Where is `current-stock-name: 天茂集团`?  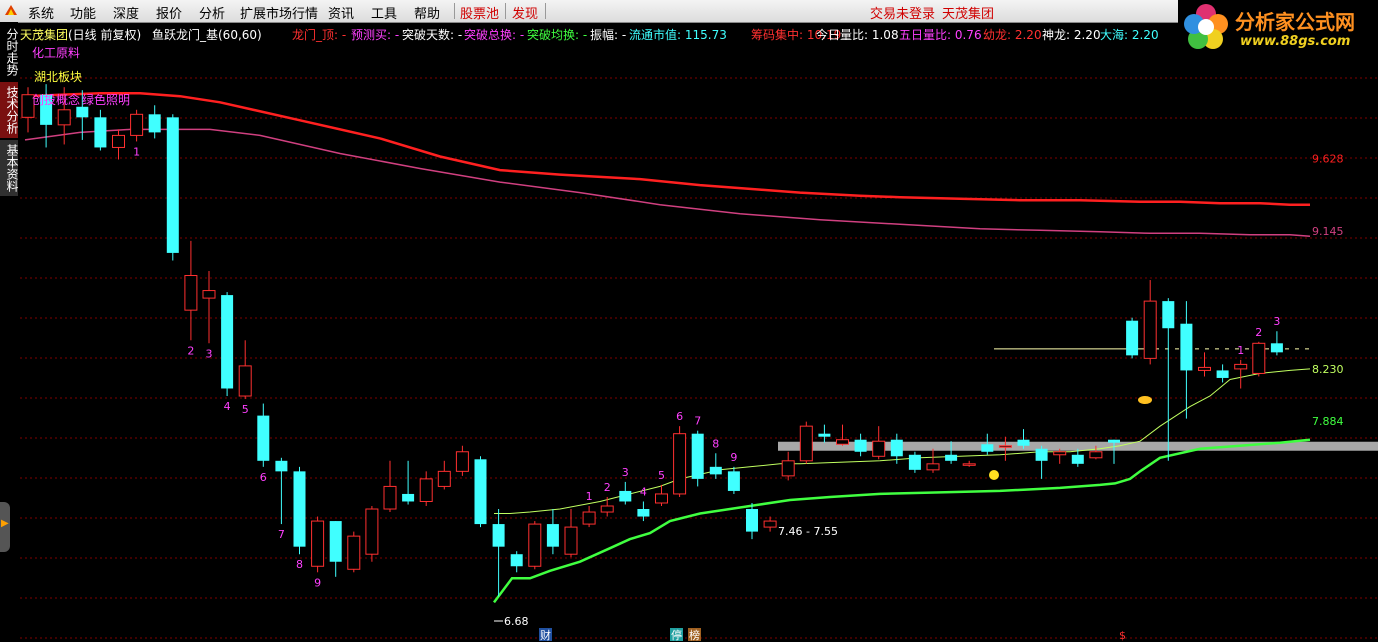
current-stock-name: 天茂集团 is located at coordinates (968, 14).